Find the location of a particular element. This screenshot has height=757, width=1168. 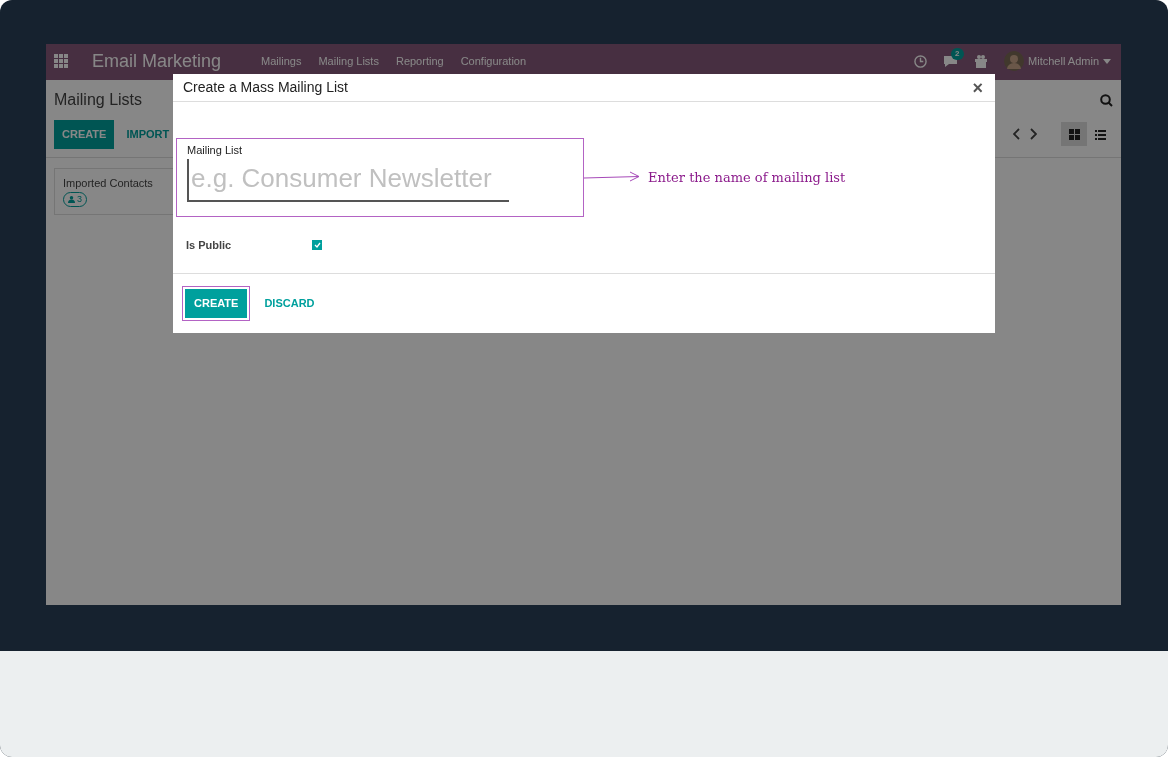

list-icon is located at coordinates (1100, 134).